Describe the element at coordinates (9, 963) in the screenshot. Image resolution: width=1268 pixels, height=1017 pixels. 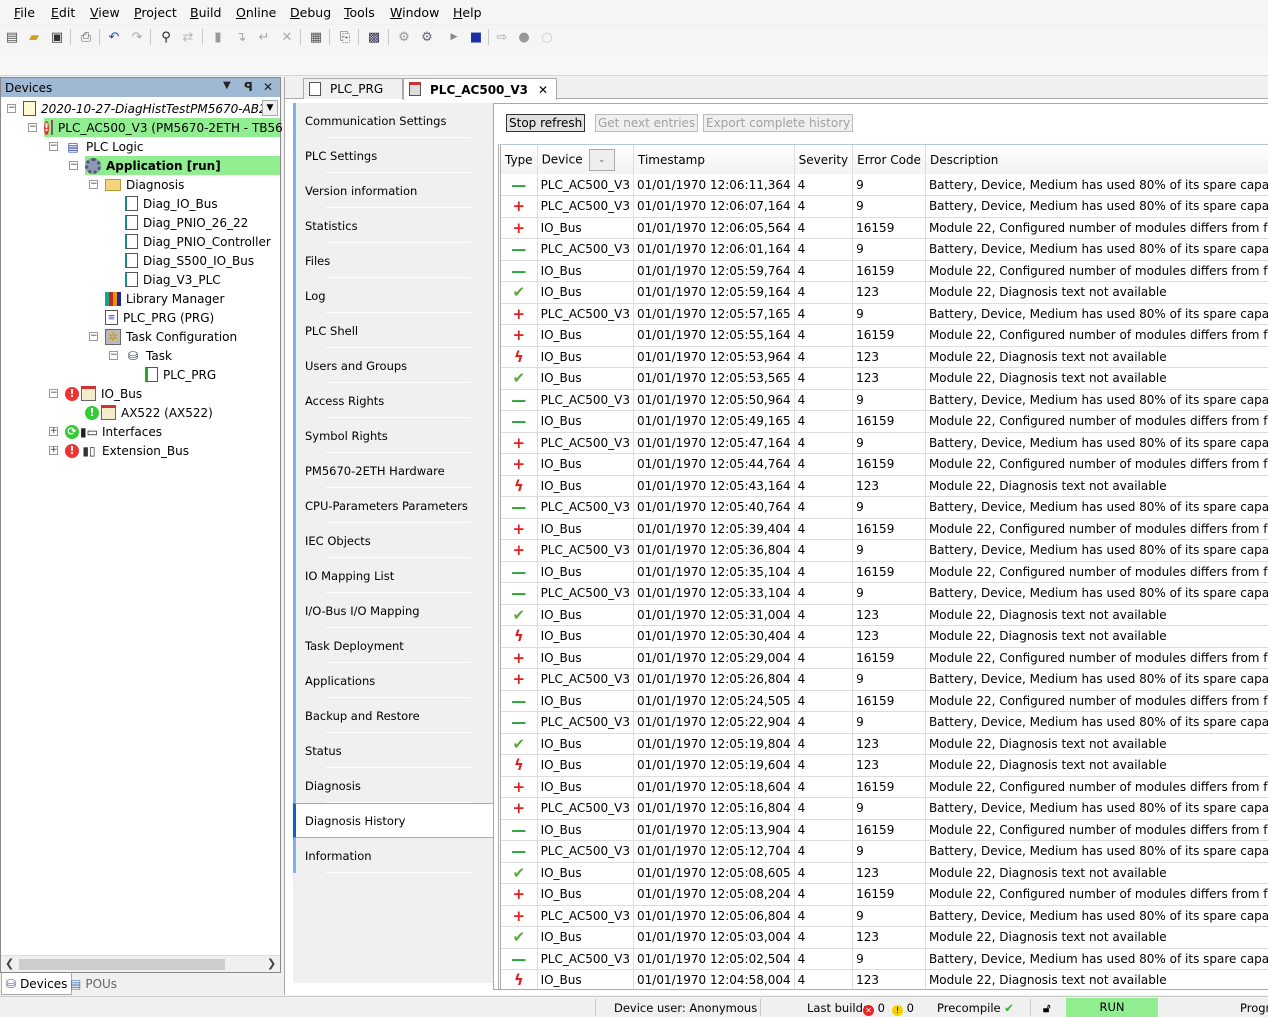
I see `scroll-left-icon: ❮` at that location.